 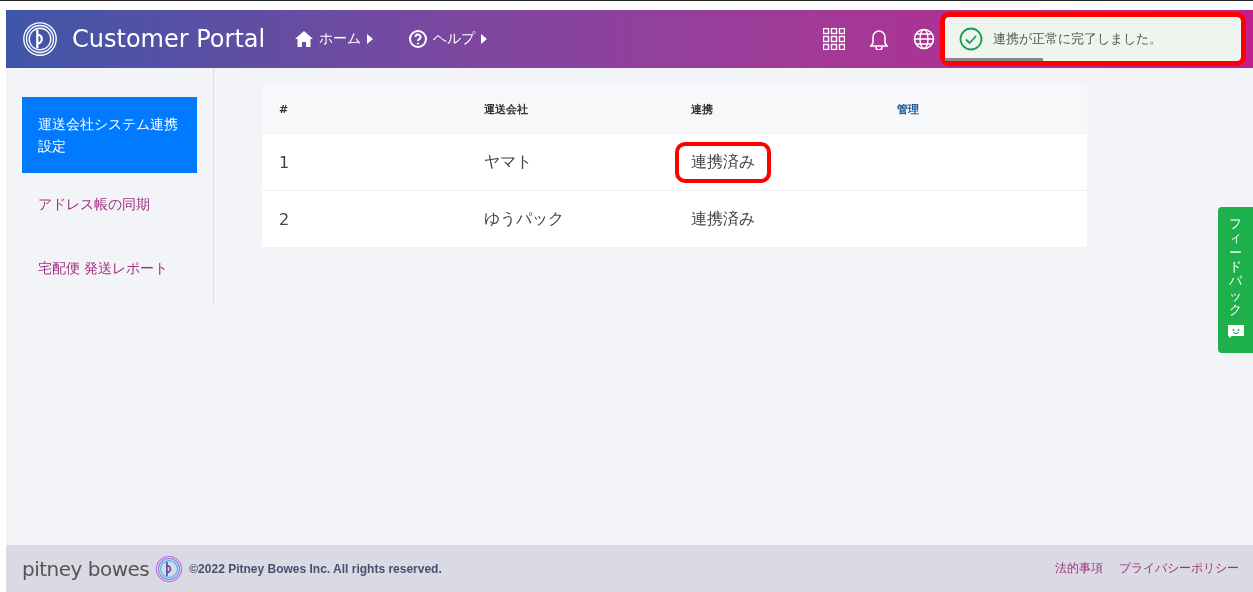 What do you see at coordinates (834, 39) in the screenshot?
I see `apps-grid-icon` at bounding box center [834, 39].